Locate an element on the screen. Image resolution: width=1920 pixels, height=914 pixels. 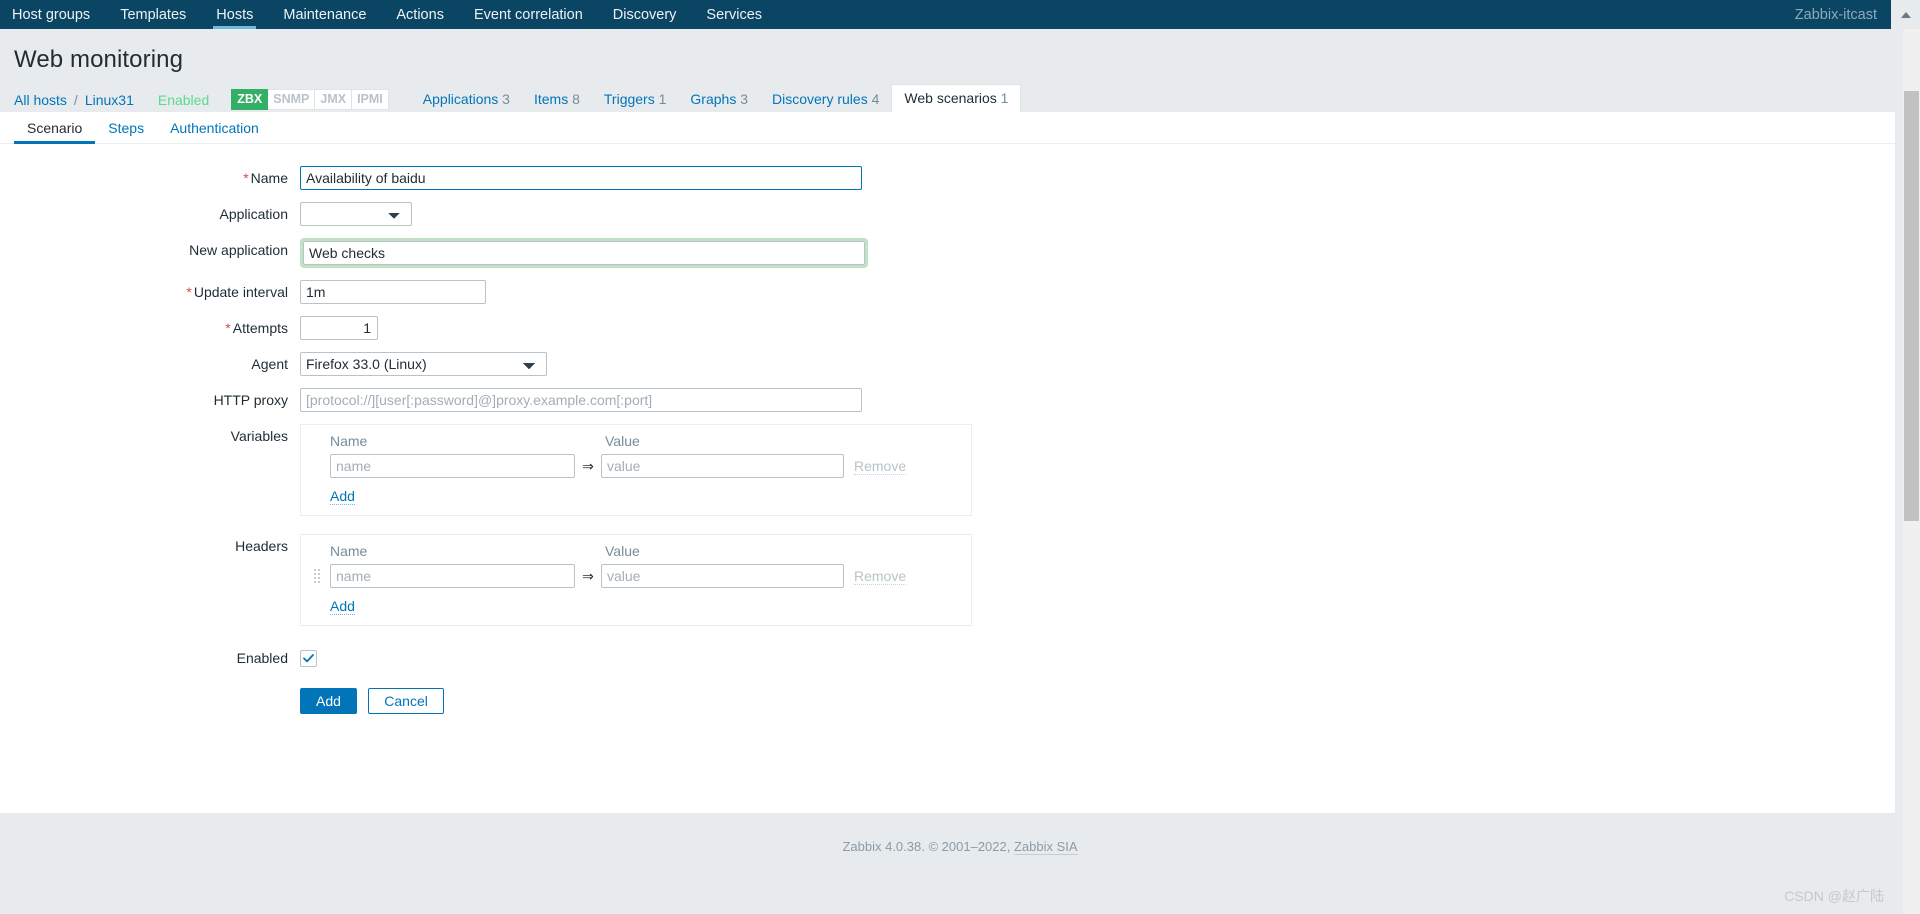
variables-row: ⇒ Remove is located at coordinates (636, 466).